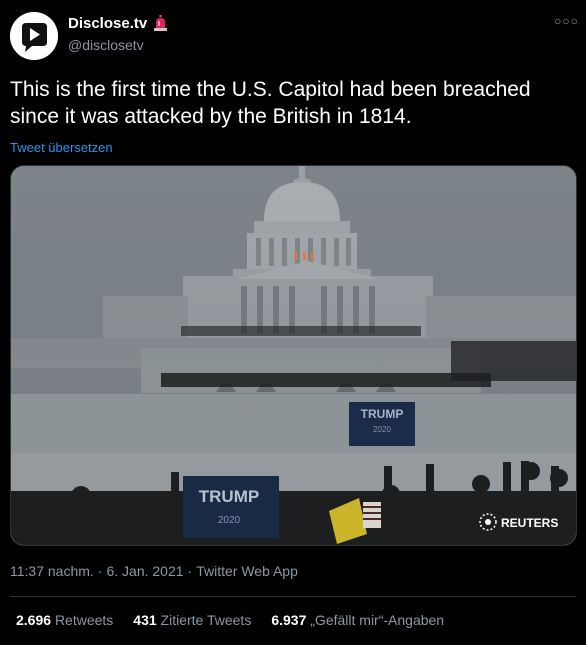 This screenshot has height=645, width=586. What do you see at coordinates (106, 45) in the screenshot?
I see `author-handle: @disclosetv` at bounding box center [106, 45].